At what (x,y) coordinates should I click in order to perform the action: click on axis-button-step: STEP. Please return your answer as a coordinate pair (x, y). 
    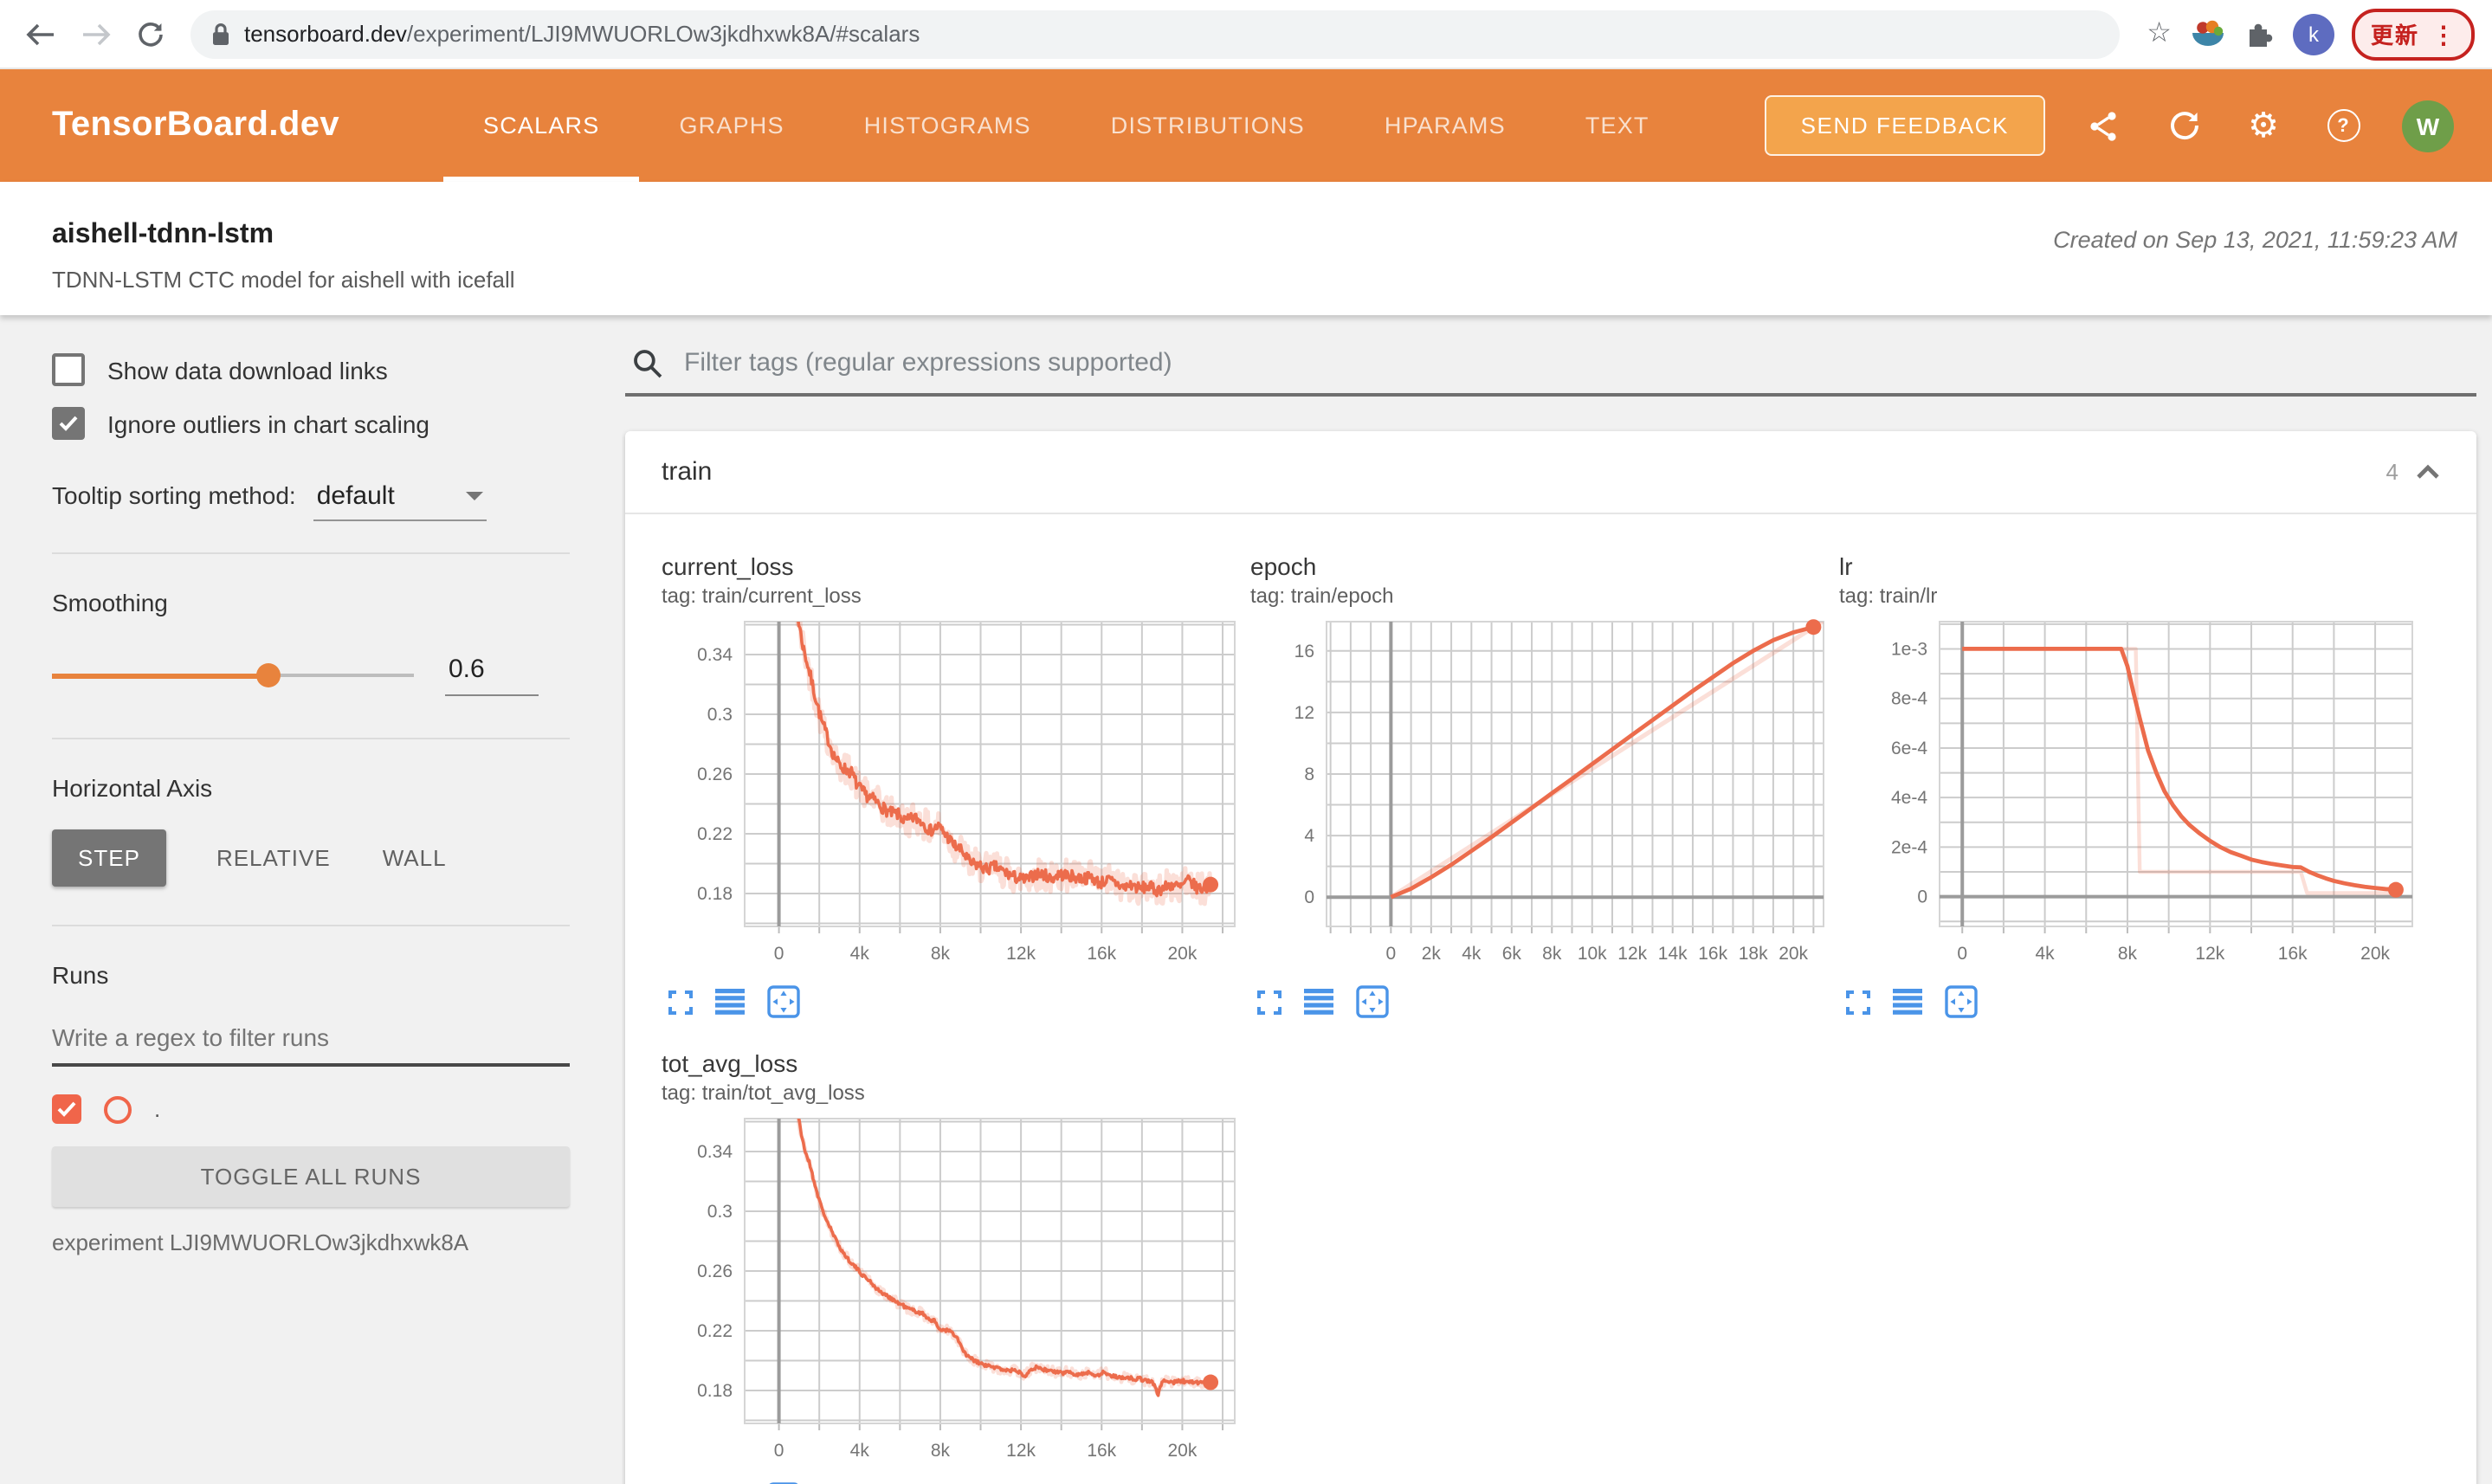
    Looking at the image, I should click on (109, 858).